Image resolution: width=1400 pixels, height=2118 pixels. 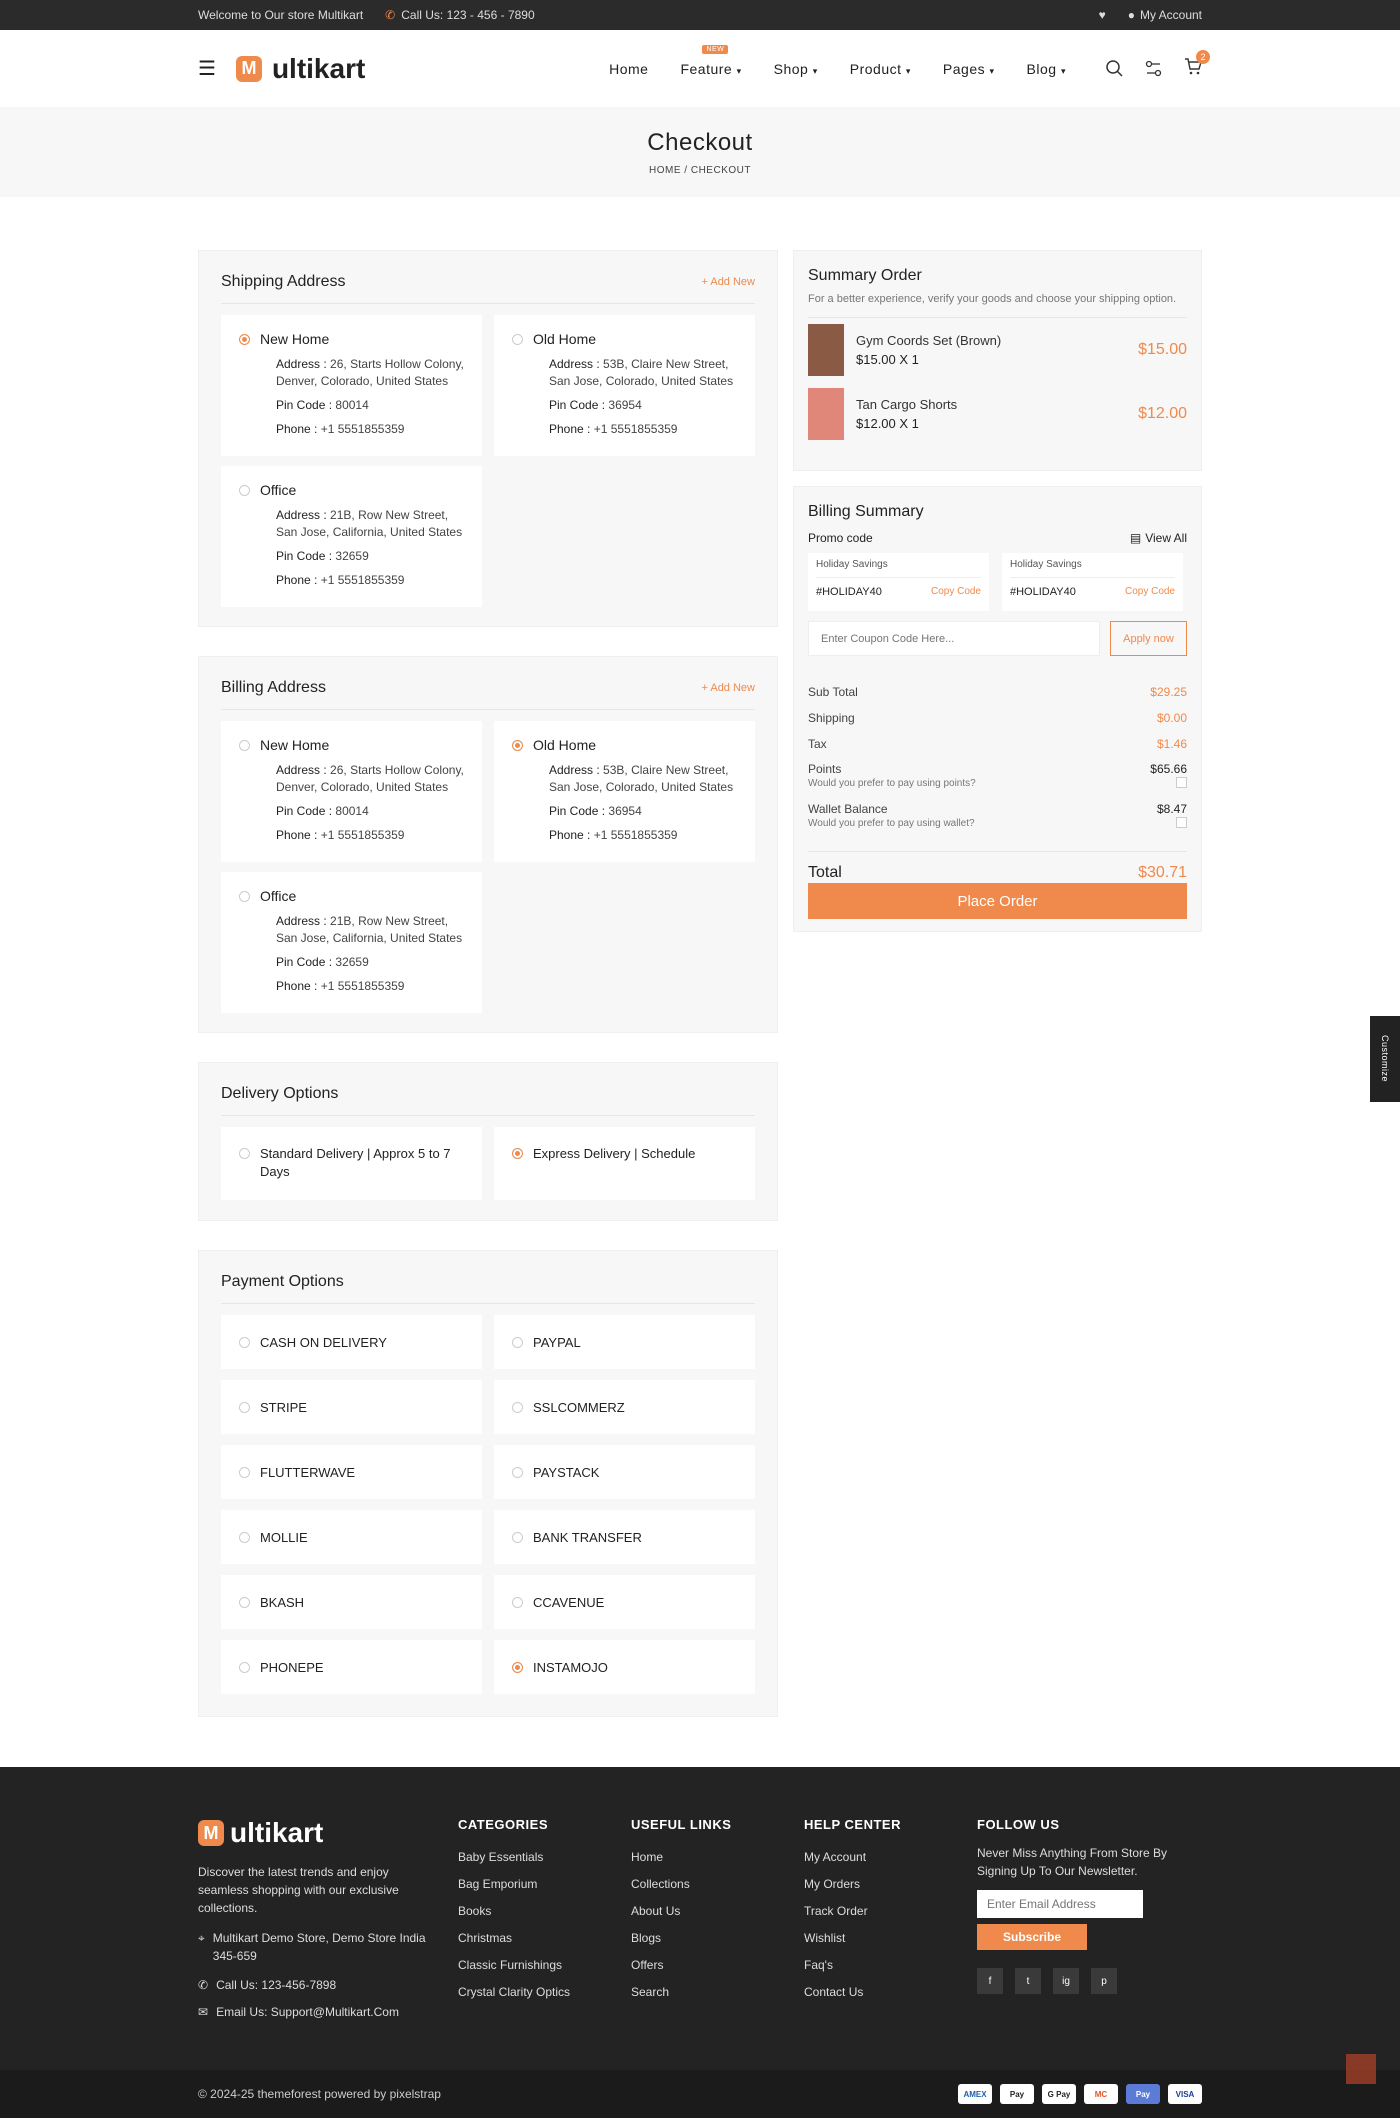 What do you see at coordinates (852, 1992) in the screenshot?
I see `footer-link: Contact Us` at bounding box center [852, 1992].